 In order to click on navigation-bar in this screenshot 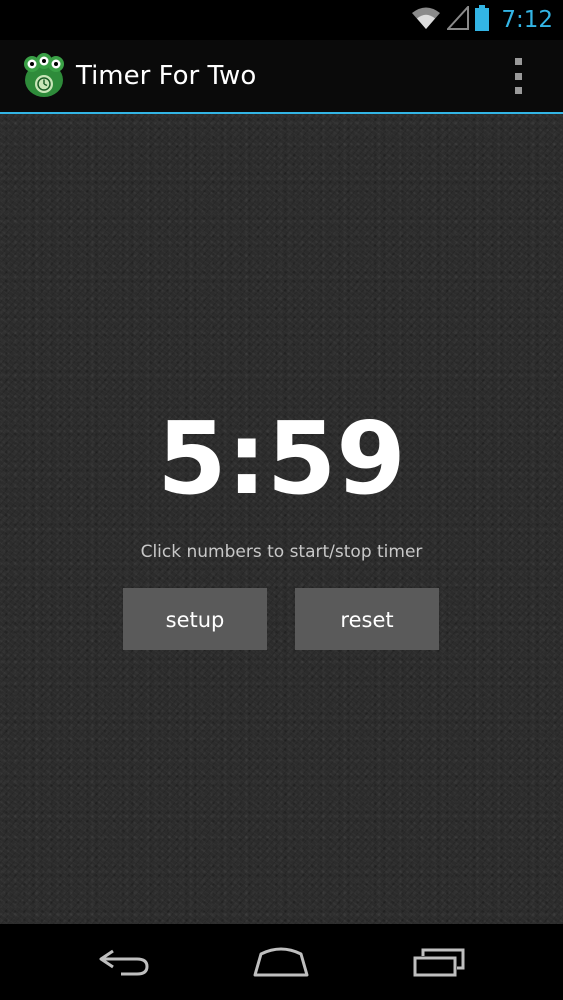, I will do `click(281, 962)`.